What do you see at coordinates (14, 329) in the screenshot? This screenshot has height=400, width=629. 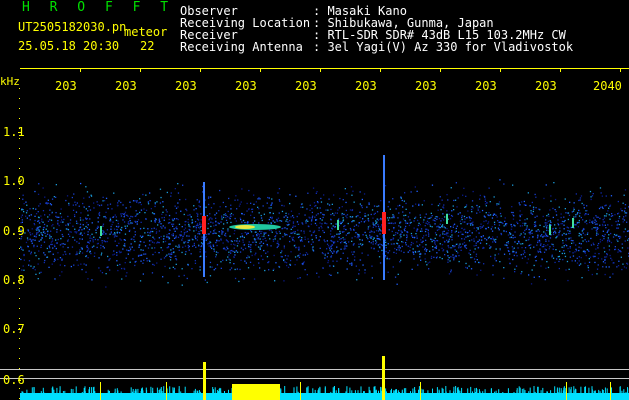 I see `y-tick-label: 0.7` at bounding box center [14, 329].